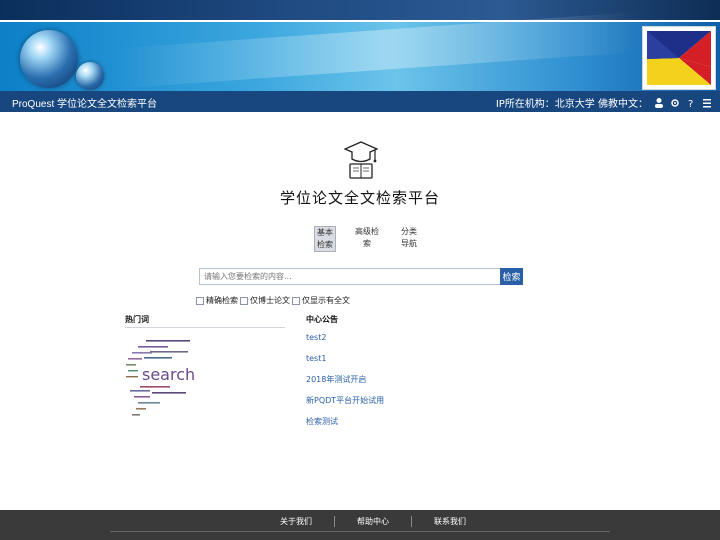 The image size is (720, 540). What do you see at coordinates (360, 531) in the screenshot?
I see `footer-line` at bounding box center [360, 531].